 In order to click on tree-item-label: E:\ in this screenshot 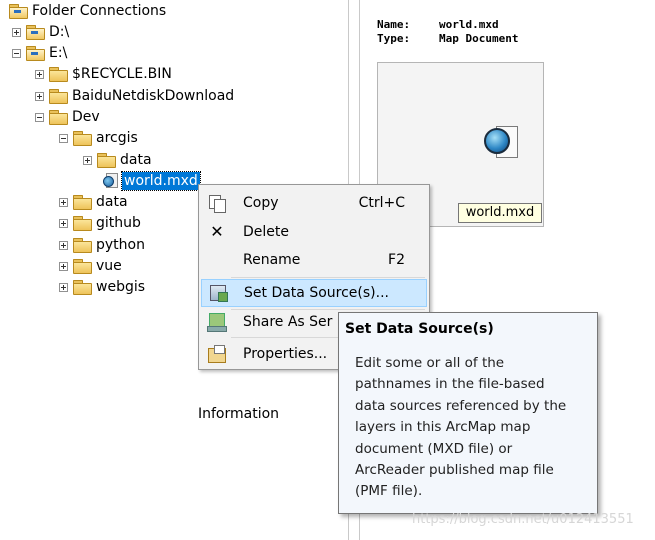, I will do `click(58, 53)`.